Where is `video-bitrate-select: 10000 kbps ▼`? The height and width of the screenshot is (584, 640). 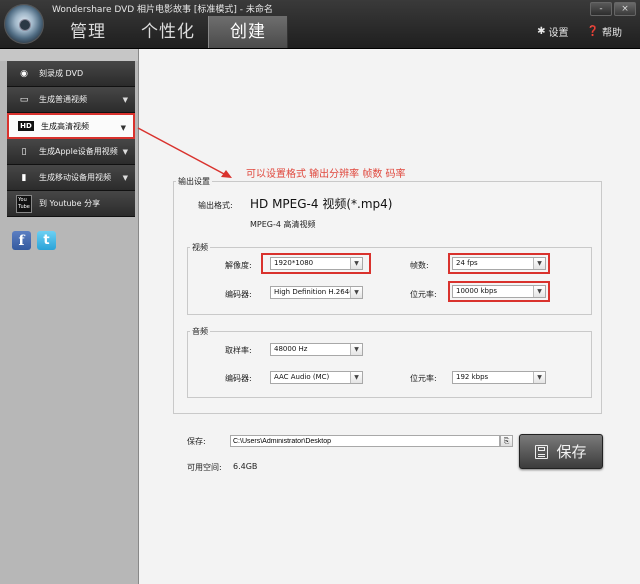 video-bitrate-select: 10000 kbps ▼ is located at coordinates (499, 291).